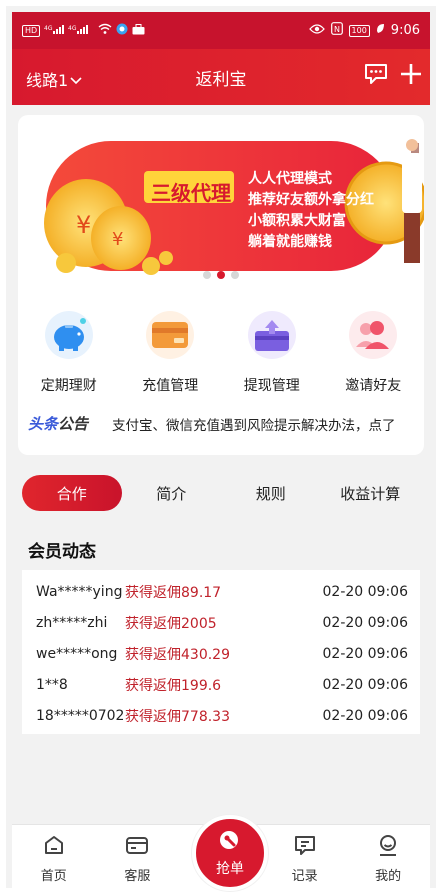 The height and width of the screenshot is (894, 442). What do you see at coordinates (371, 493) in the screenshot?
I see `tab-earnings-calc: 收益计算` at bounding box center [371, 493].